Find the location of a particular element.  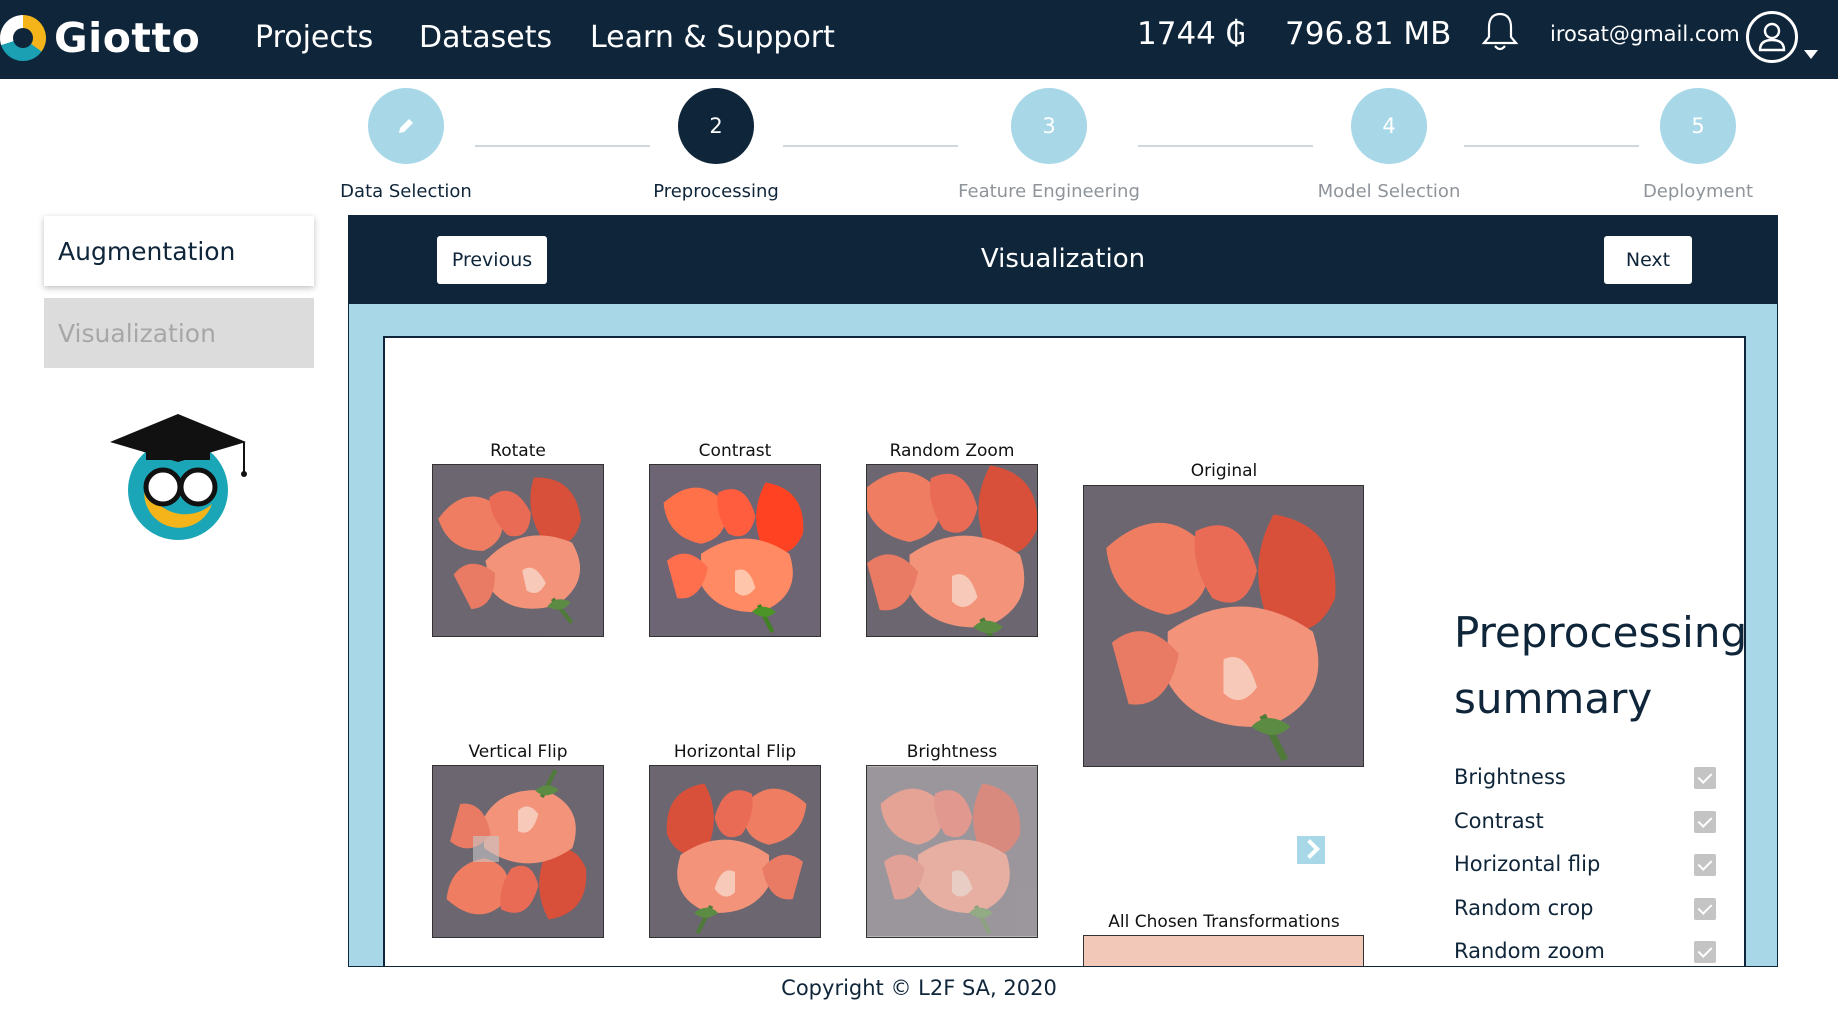

summary-item: Random crop is located at coordinates (1585, 911).